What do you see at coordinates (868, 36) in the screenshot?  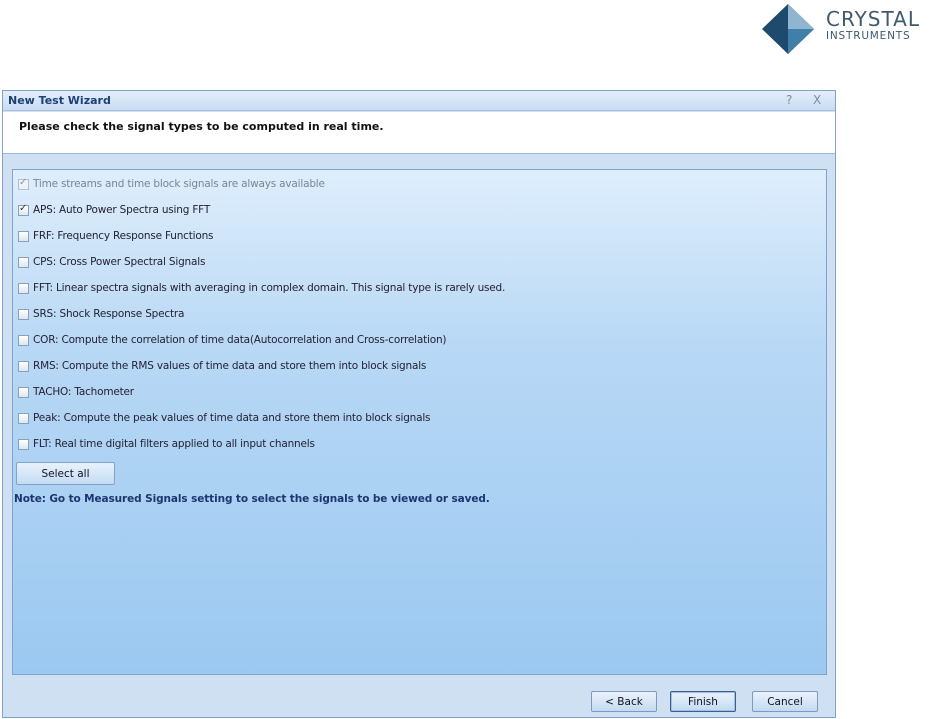 I see `logo-line-2: INSTRUMENTS` at bounding box center [868, 36].